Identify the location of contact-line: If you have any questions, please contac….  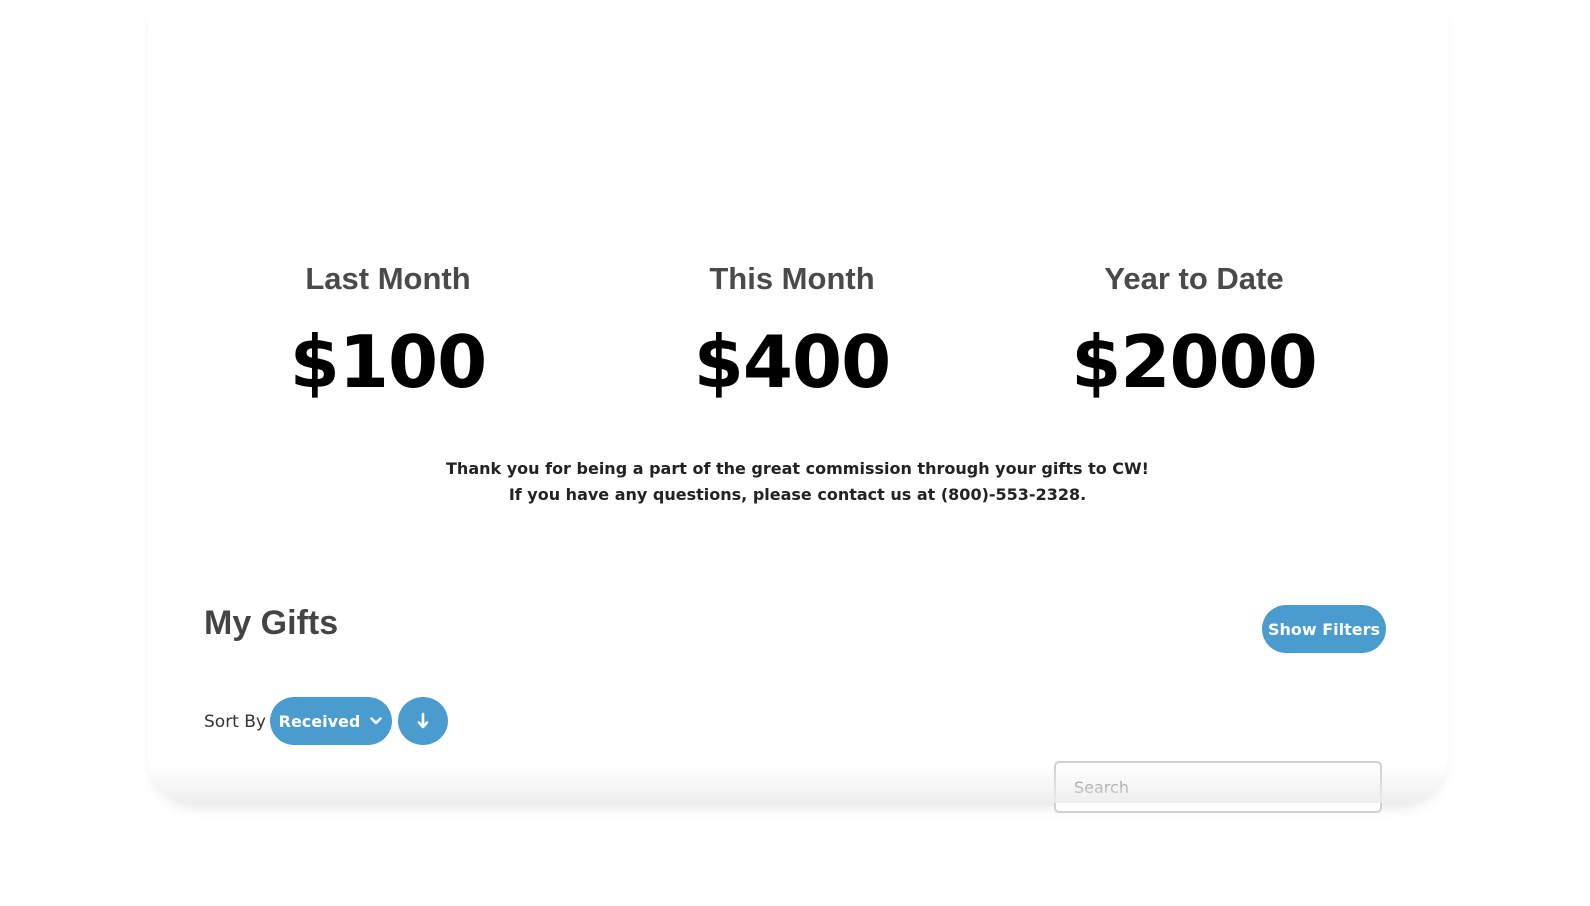
(797, 494).